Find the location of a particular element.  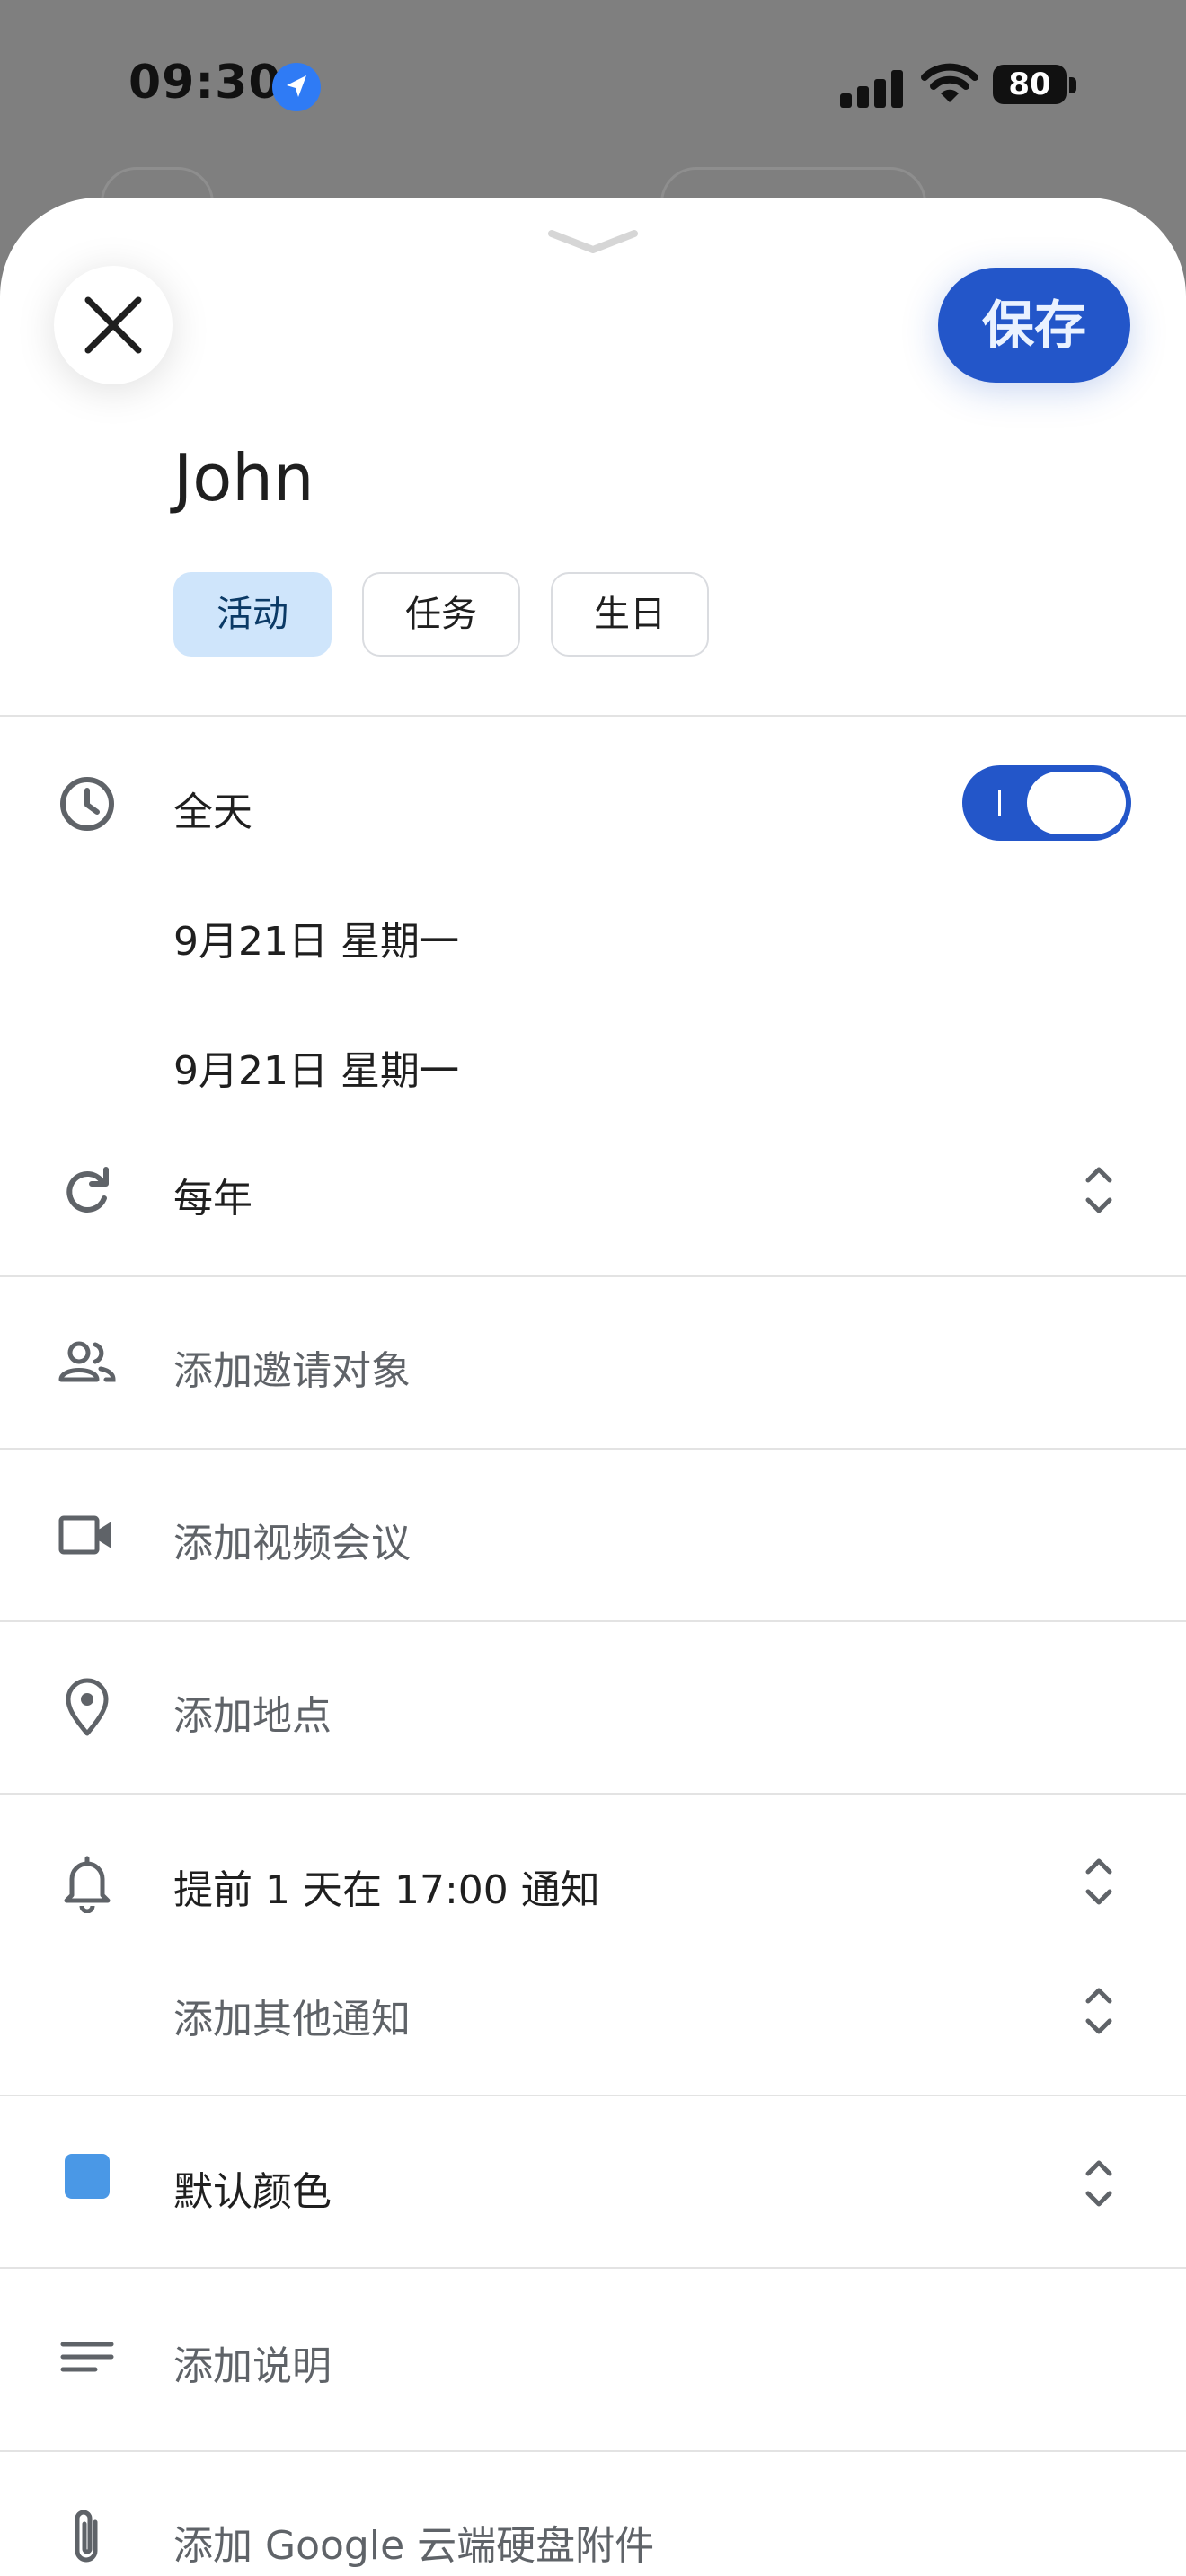

repeat-icon is located at coordinates (87, 1190).